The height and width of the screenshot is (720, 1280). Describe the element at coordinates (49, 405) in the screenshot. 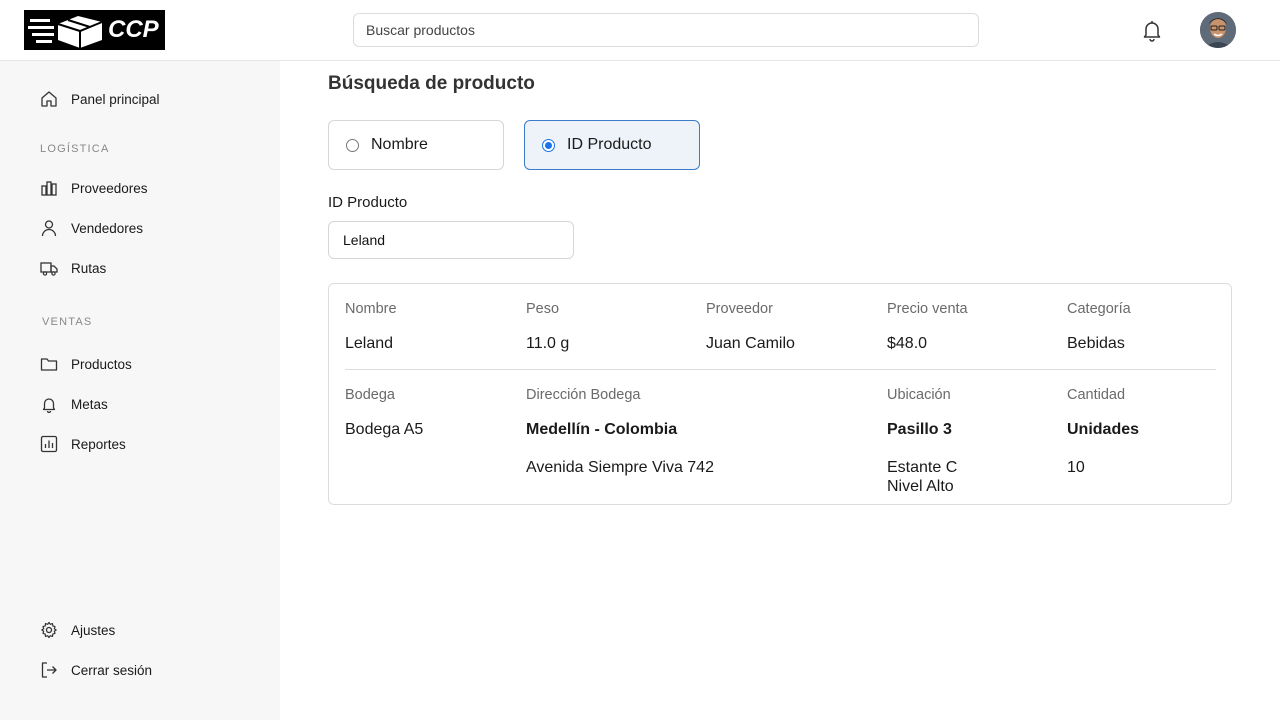

I see `bell-icon` at that location.